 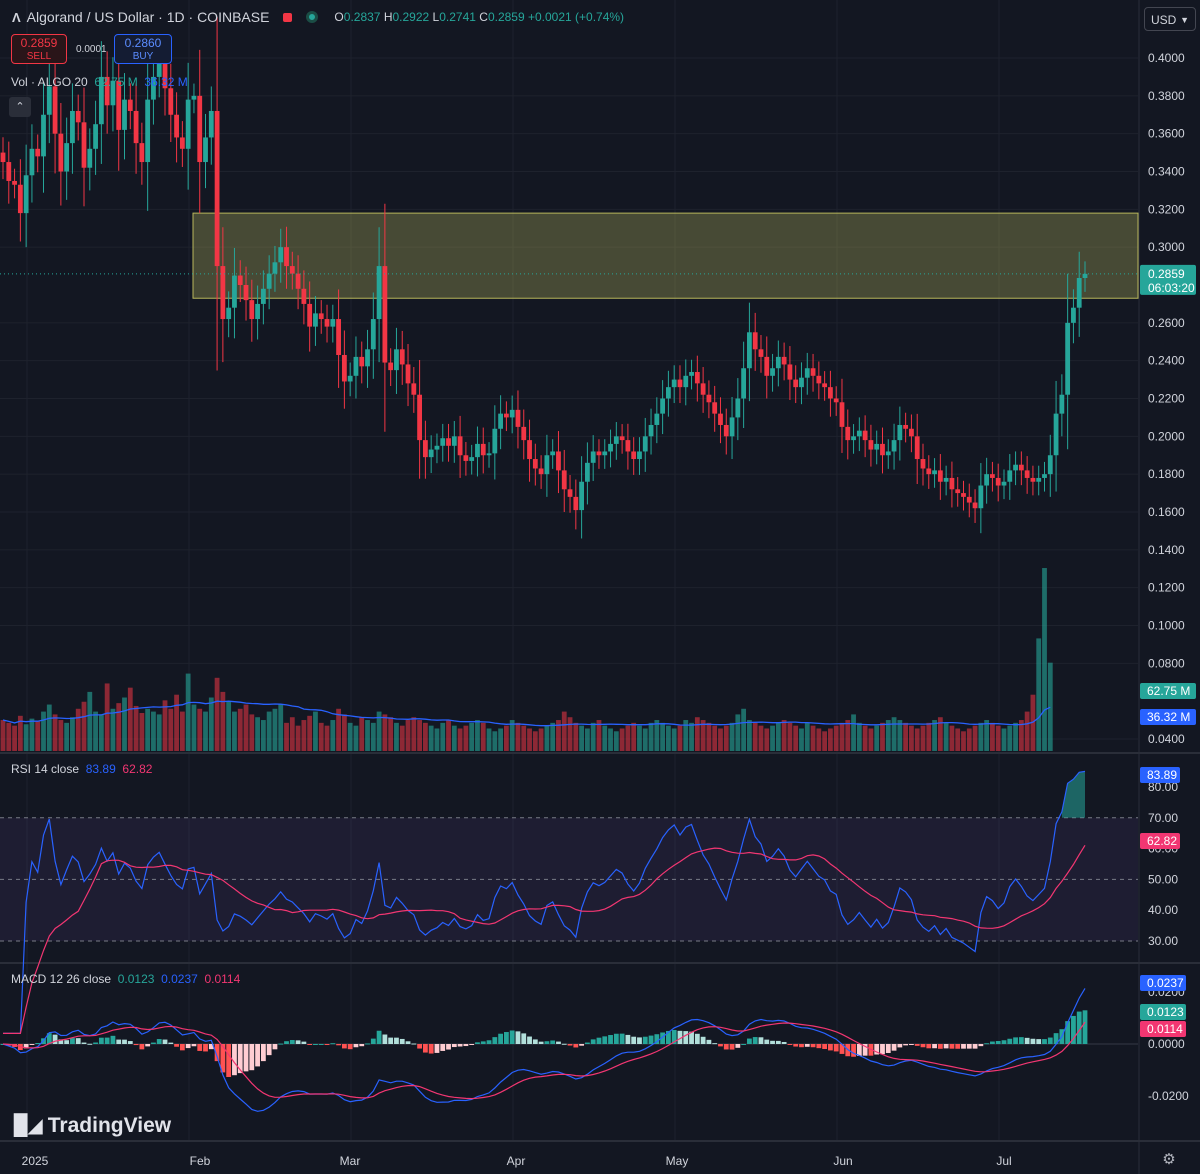 What do you see at coordinates (39, 49) in the screenshot?
I see `sell-button: 0.2859 SELL` at bounding box center [39, 49].